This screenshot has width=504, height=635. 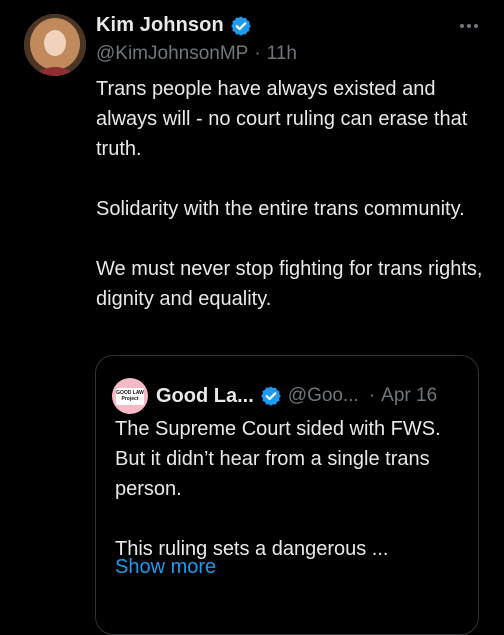 What do you see at coordinates (282, 54) in the screenshot?
I see `post-time: 11h` at bounding box center [282, 54].